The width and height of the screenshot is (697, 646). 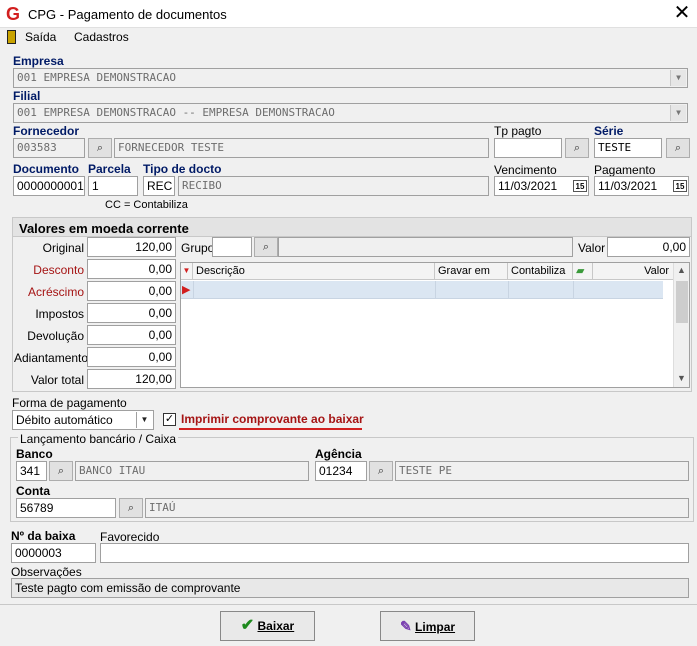 I want to click on menu-saida: Saída, so click(x=40, y=37).